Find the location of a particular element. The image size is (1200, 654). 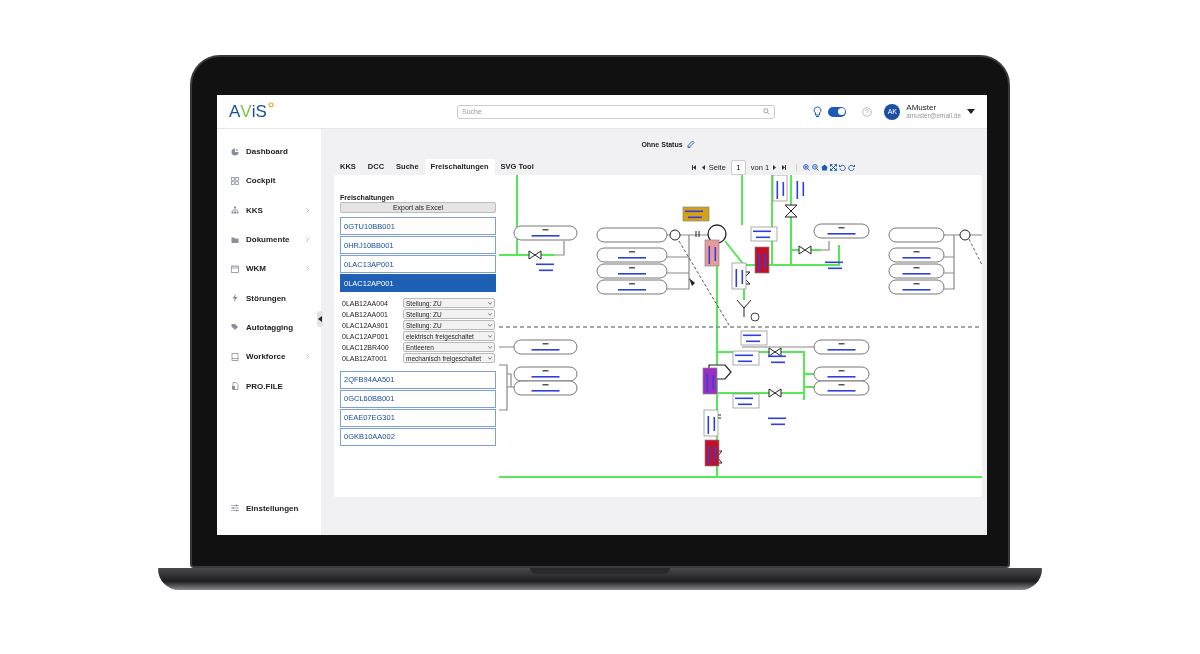

card-icon is located at coordinates (235, 356).